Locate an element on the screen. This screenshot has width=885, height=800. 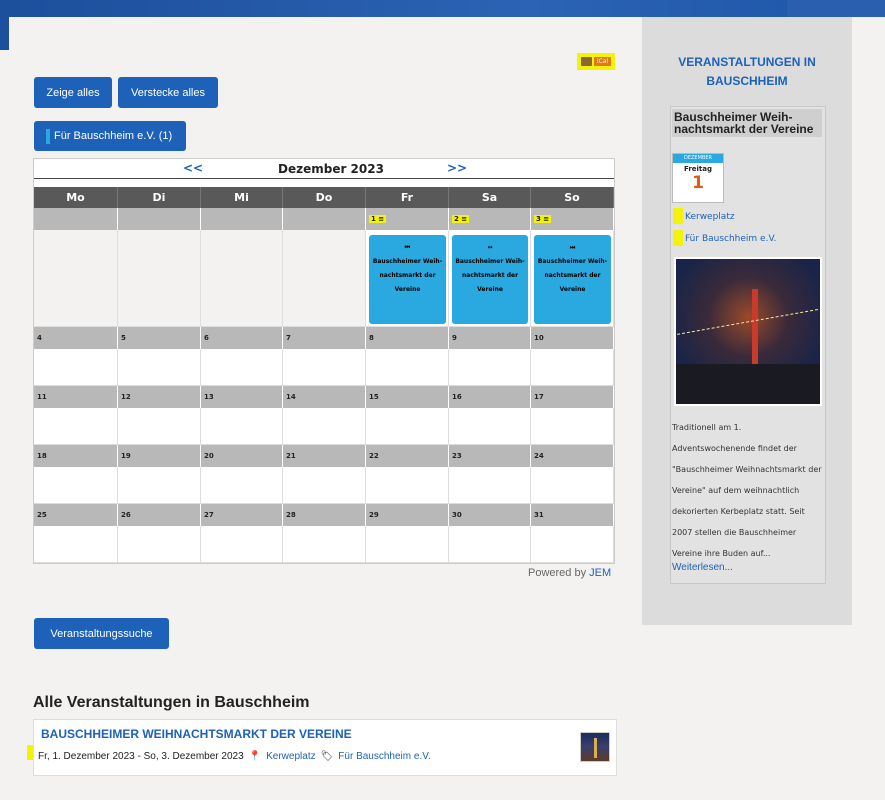
calendar-day-number: 25 is located at coordinates (76, 515).